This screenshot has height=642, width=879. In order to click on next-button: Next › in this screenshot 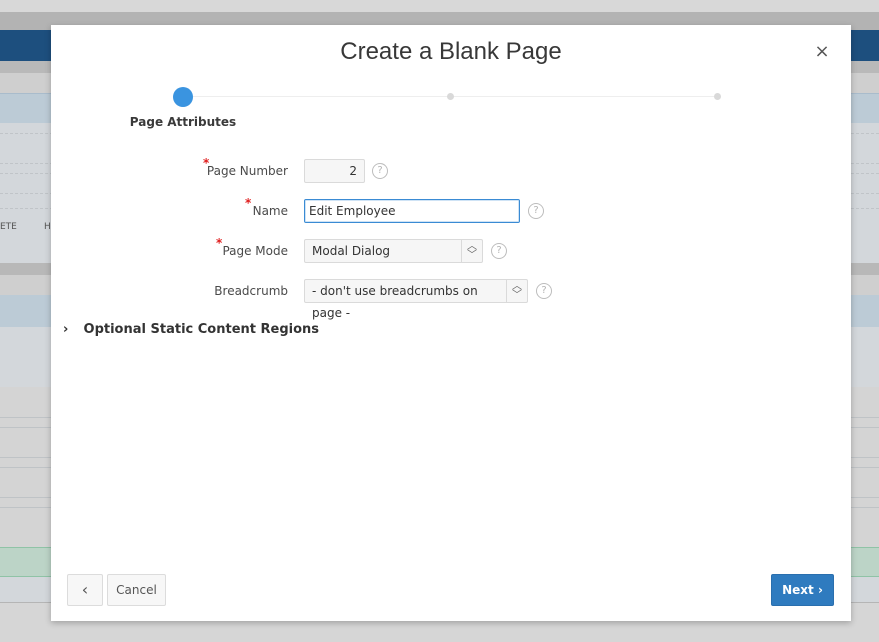, I will do `click(802, 590)`.